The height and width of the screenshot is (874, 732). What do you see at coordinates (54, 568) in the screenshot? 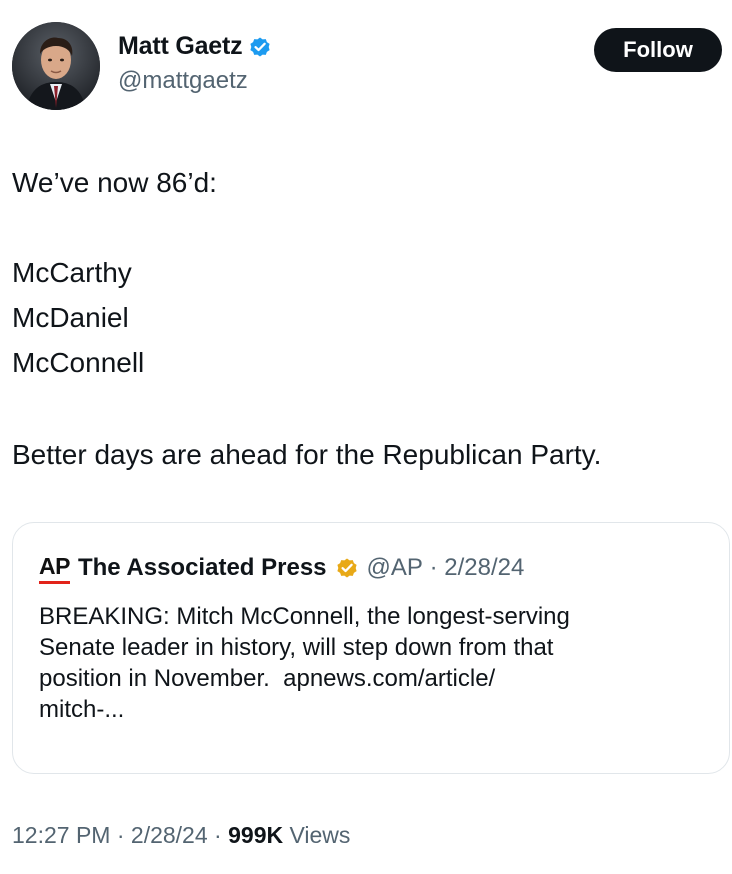
I see `ap-logo: AP` at bounding box center [54, 568].